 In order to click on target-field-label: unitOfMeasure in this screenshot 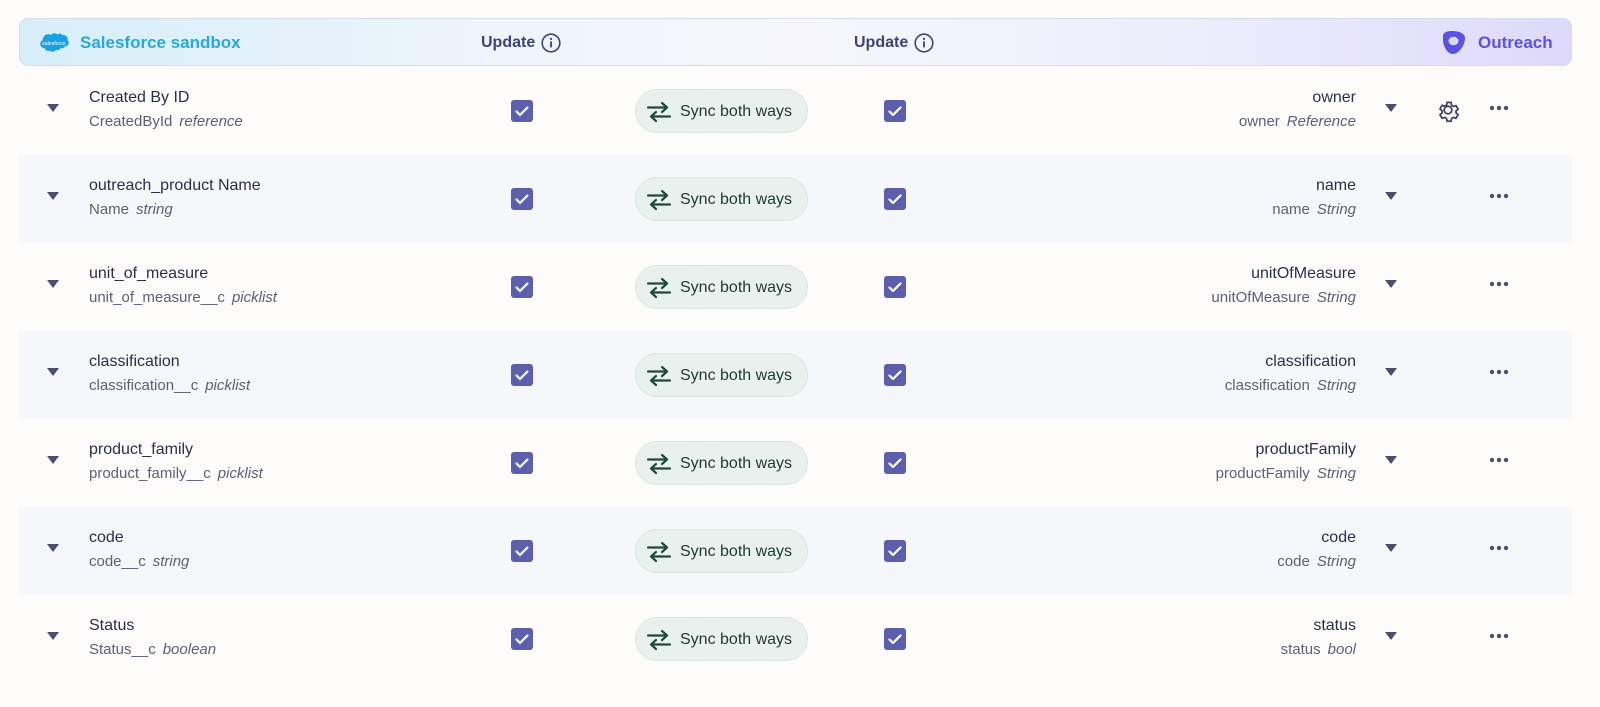, I will do `click(1303, 273)`.